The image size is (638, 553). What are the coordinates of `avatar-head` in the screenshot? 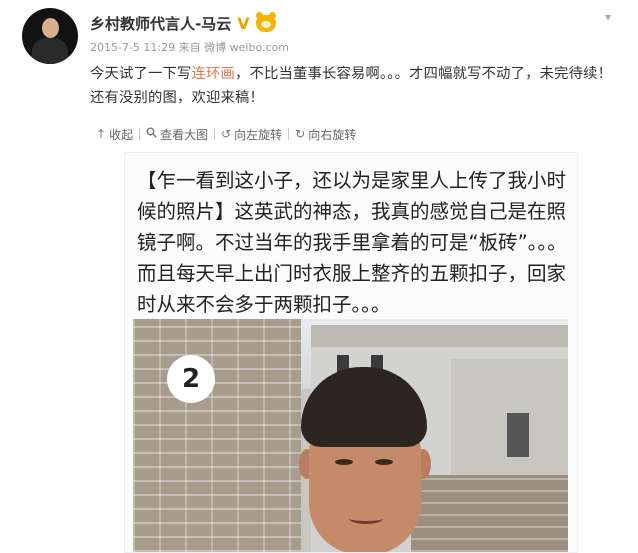 It's located at (50, 28).